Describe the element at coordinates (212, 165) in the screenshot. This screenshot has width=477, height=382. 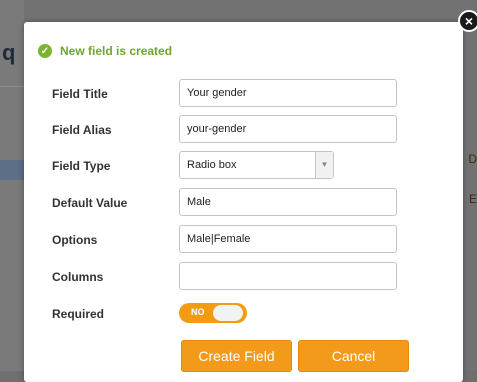
I see `field-type-selected-value: Radio box` at that location.